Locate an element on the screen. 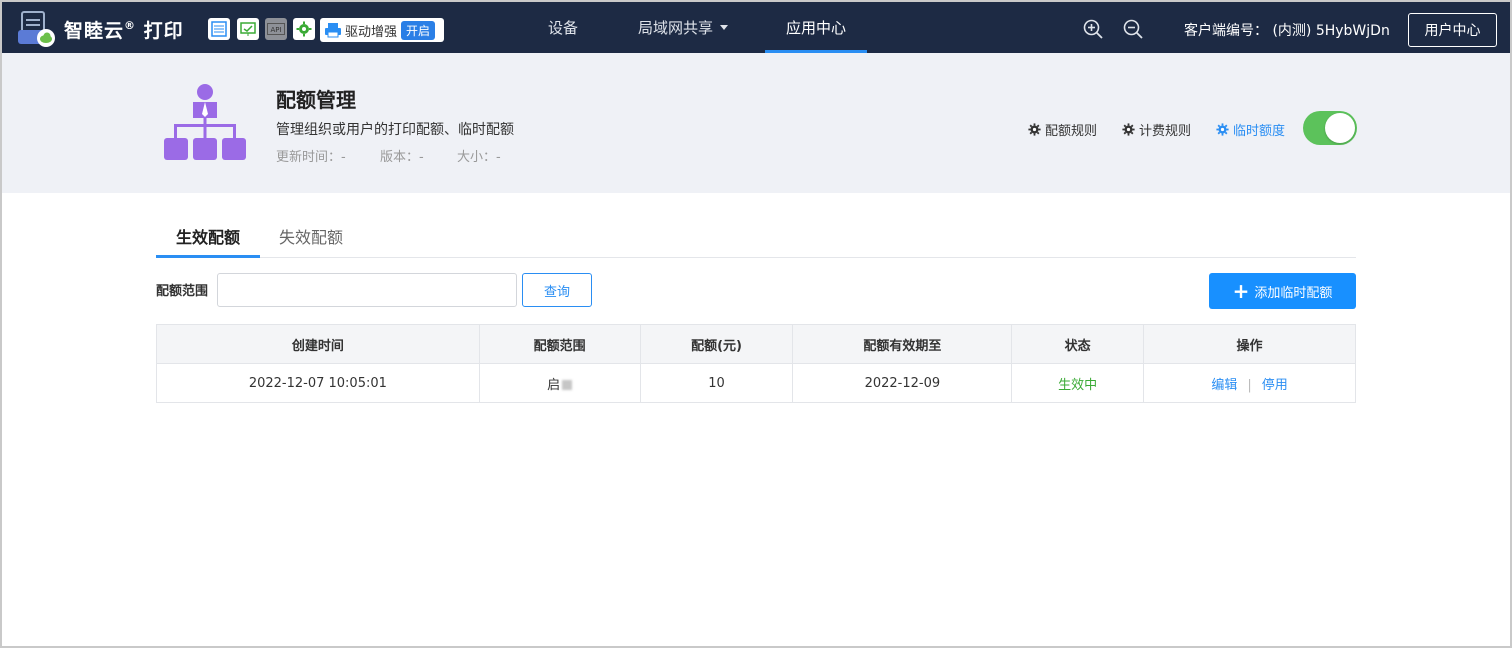  api-icon: API is located at coordinates (276, 29).